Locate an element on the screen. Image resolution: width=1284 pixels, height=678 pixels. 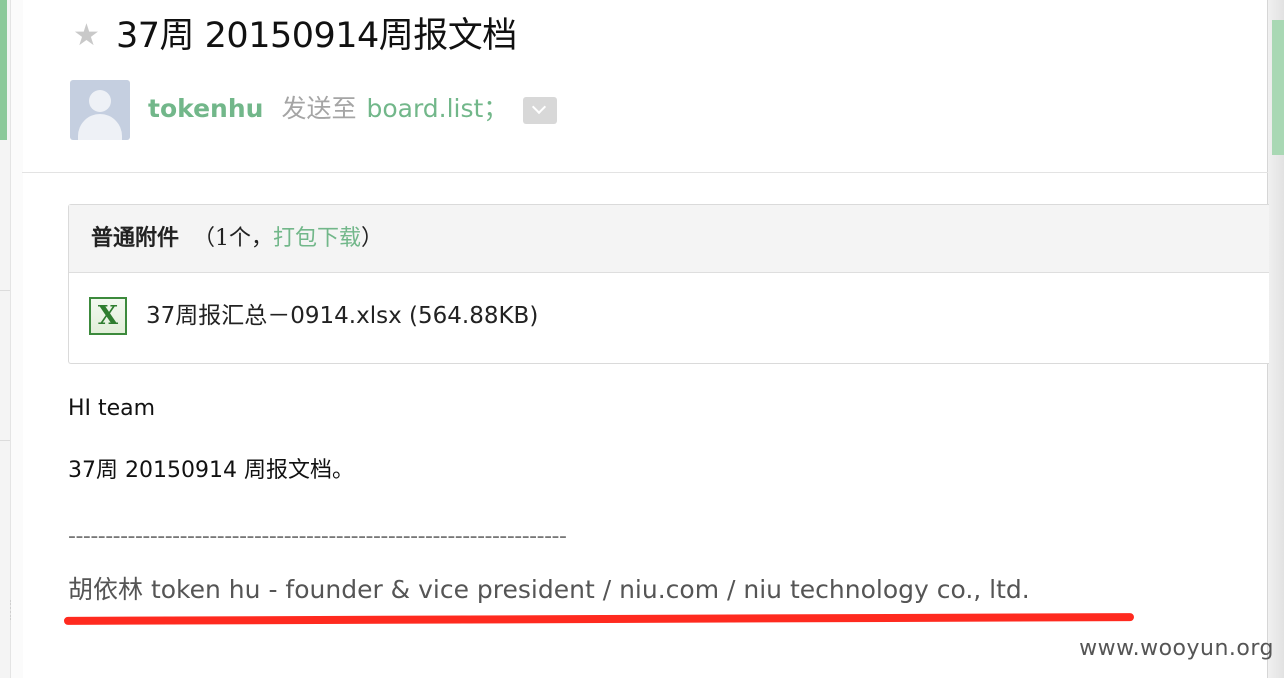
avatar-head-shape is located at coordinates (100, 101).